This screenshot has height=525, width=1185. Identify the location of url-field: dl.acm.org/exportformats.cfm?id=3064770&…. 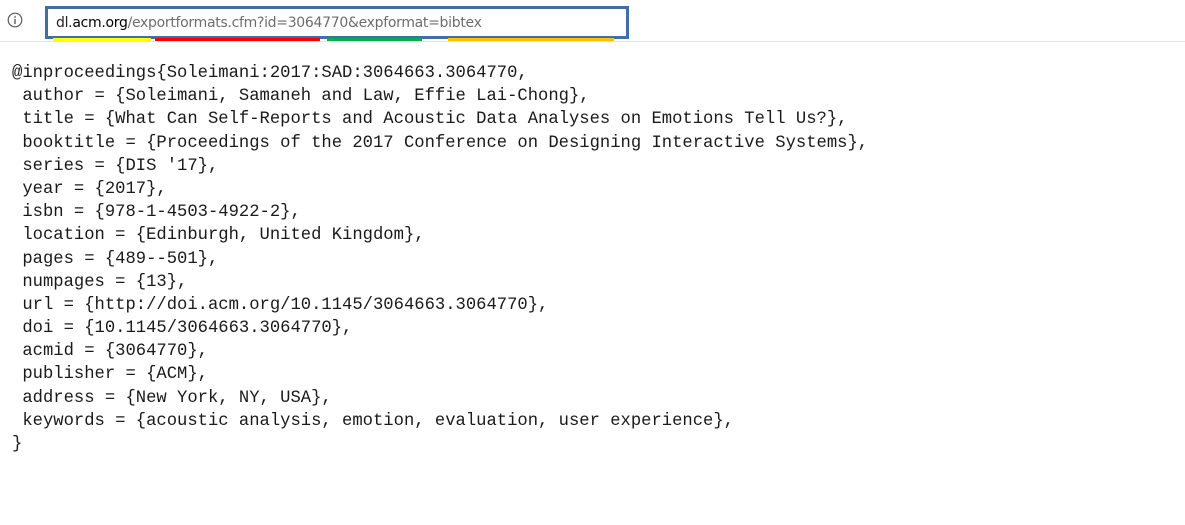
(337, 22).